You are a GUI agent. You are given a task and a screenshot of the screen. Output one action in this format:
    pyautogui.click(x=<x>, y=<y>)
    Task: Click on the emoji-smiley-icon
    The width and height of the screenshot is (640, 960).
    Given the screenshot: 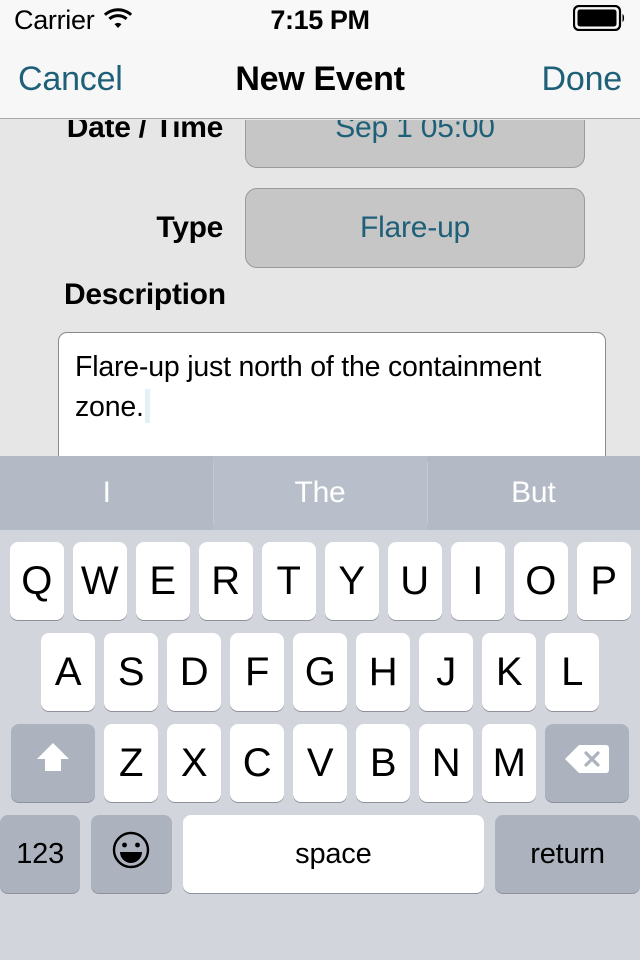 What is the action you would take?
    pyautogui.click(x=131, y=854)
    